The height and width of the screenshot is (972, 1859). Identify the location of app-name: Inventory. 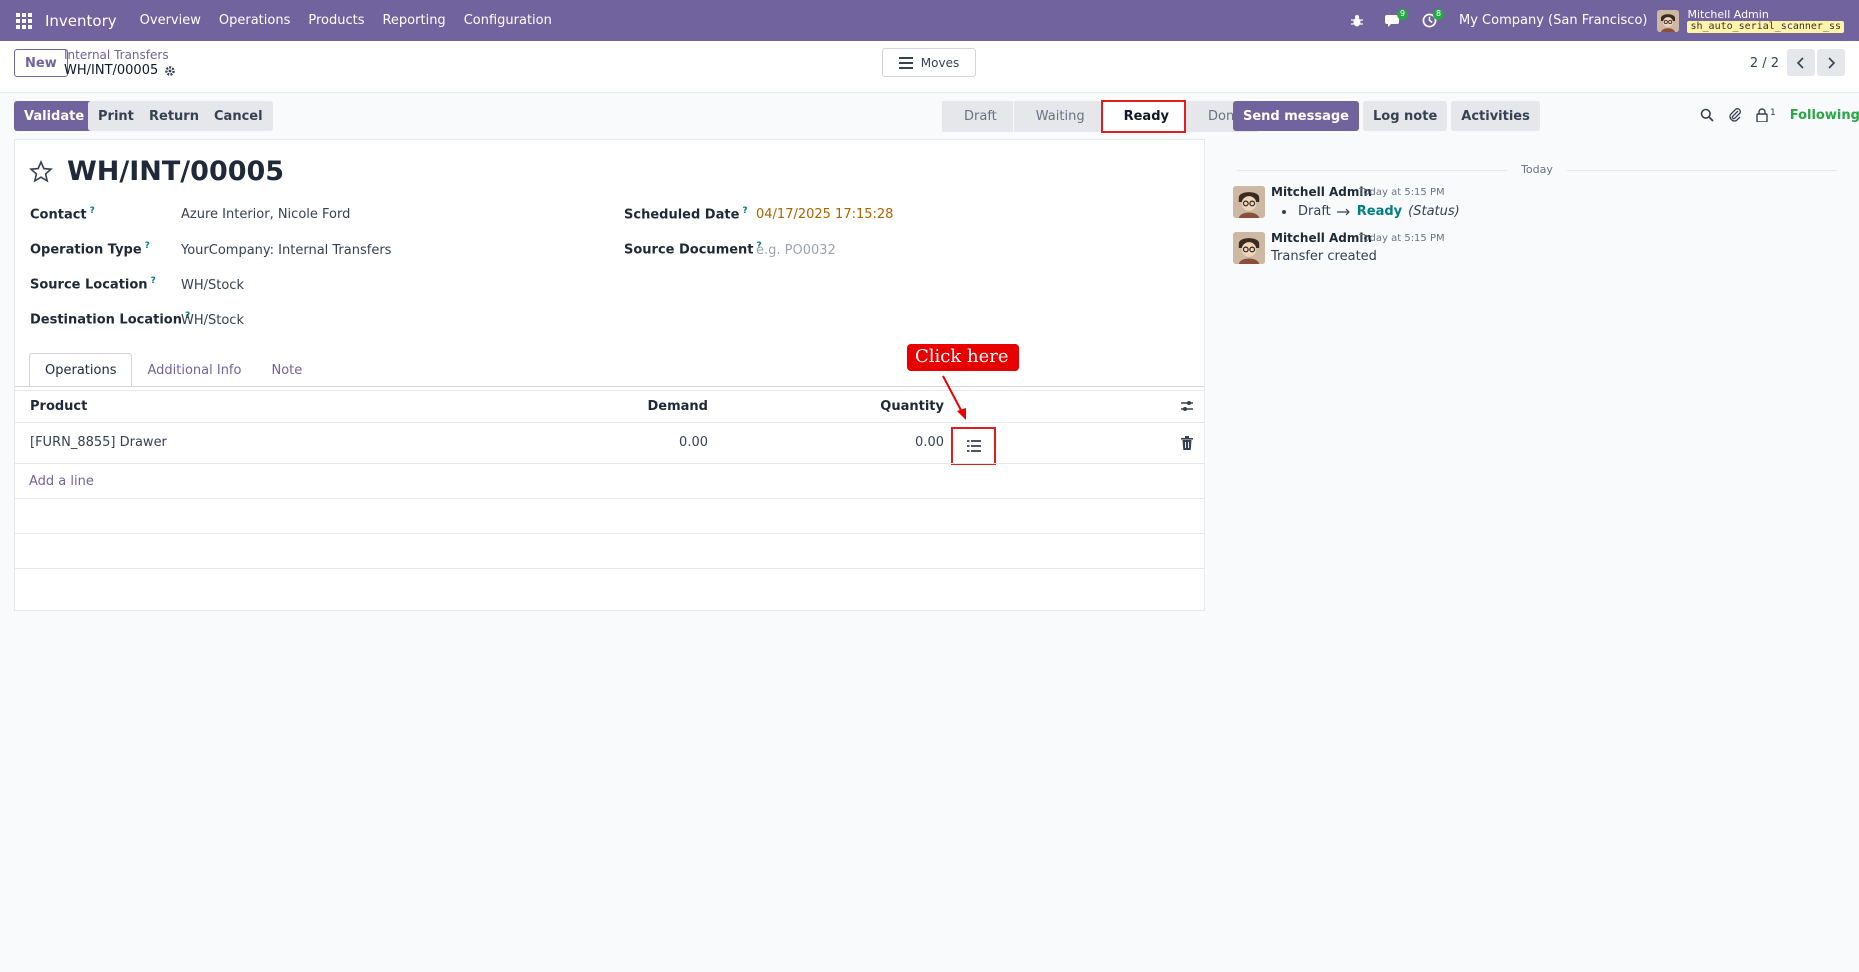
(81, 21).